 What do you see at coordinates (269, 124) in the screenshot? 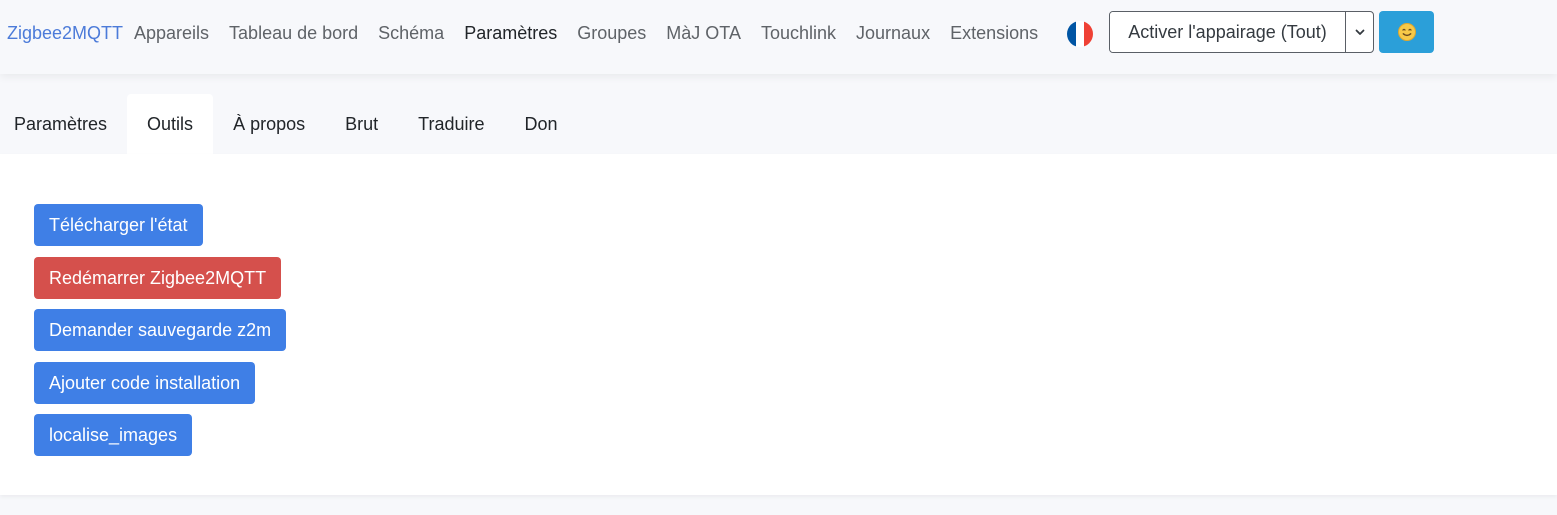
I see `tab-a-propos: À propos` at bounding box center [269, 124].